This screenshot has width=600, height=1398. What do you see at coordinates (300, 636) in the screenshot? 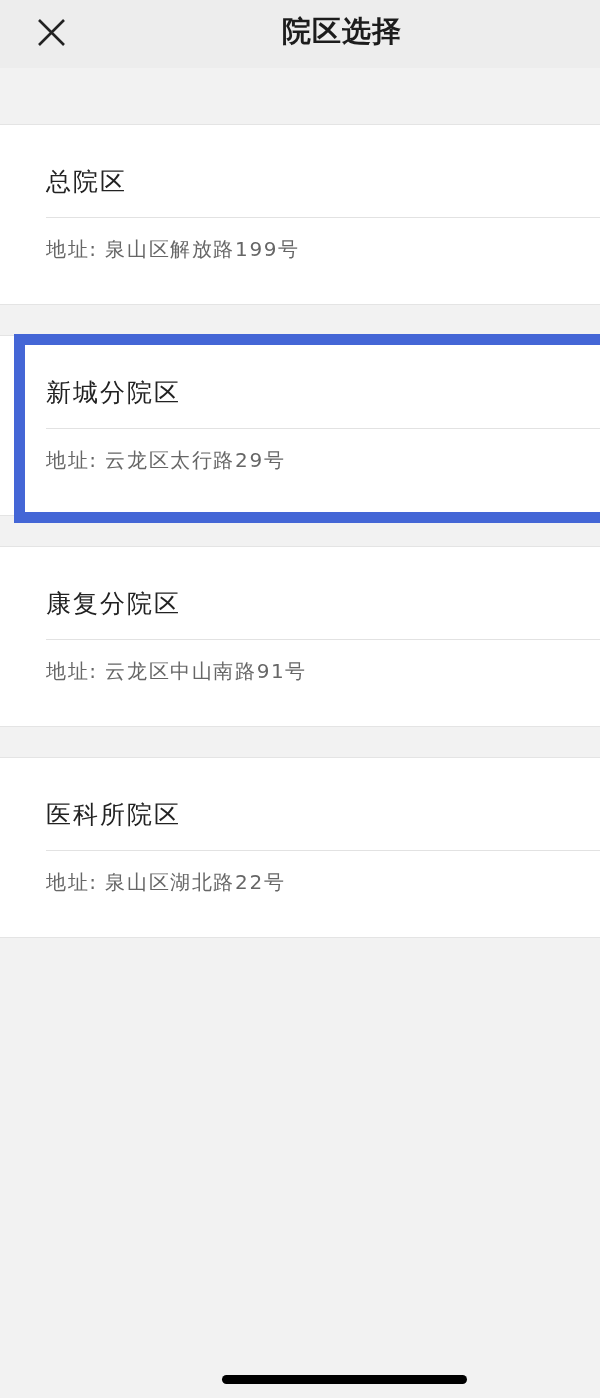
I see `campus-card: 康复分院区 地址: 云龙区中山南路91号` at bounding box center [300, 636].